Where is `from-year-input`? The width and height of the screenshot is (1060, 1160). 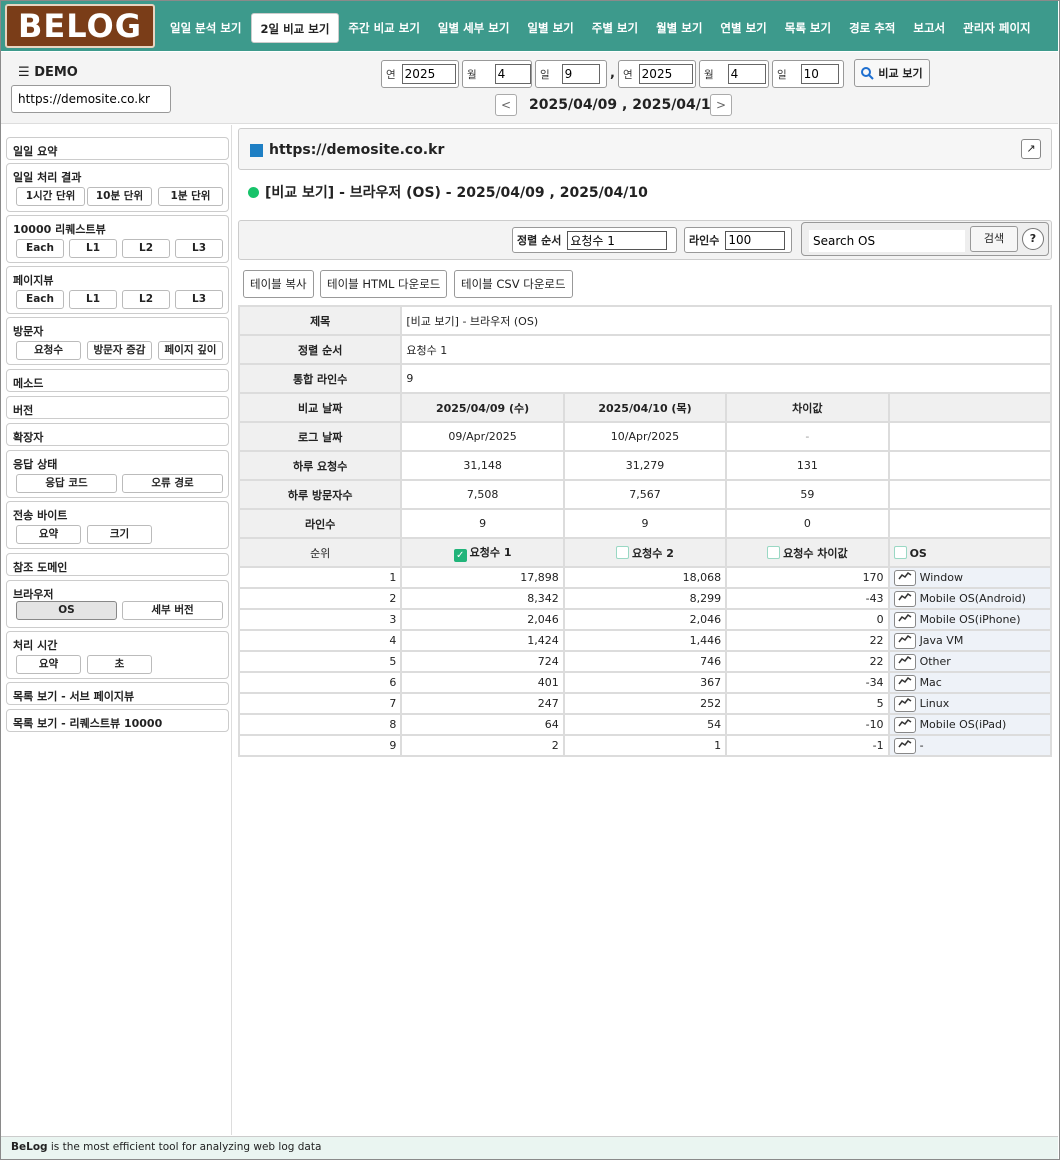
from-year-input is located at coordinates (428, 74).